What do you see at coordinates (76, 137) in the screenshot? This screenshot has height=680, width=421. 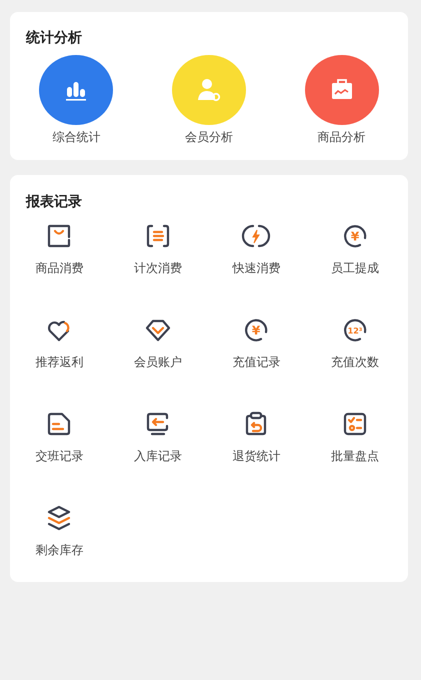 I see `menu-label: 综合统计` at bounding box center [76, 137].